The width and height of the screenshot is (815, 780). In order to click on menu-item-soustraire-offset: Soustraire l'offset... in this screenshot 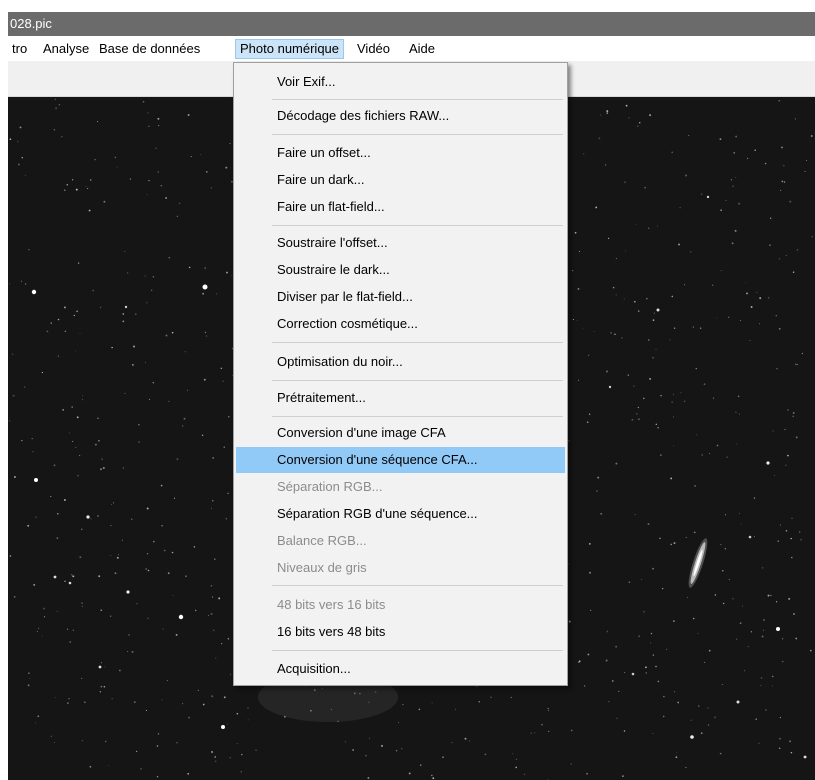, I will do `click(400, 243)`.